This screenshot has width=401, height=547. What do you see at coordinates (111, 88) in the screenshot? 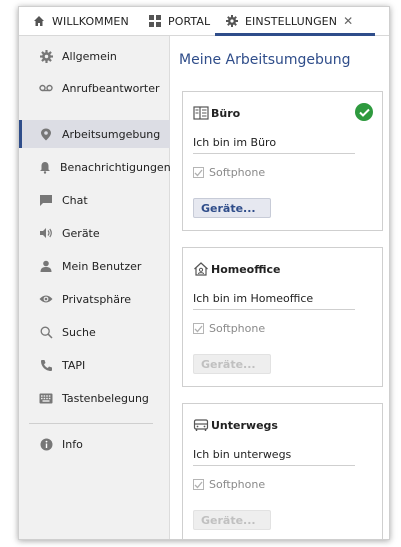
I see `sidebar-item-label: Anrufbeantworter` at bounding box center [111, 88].